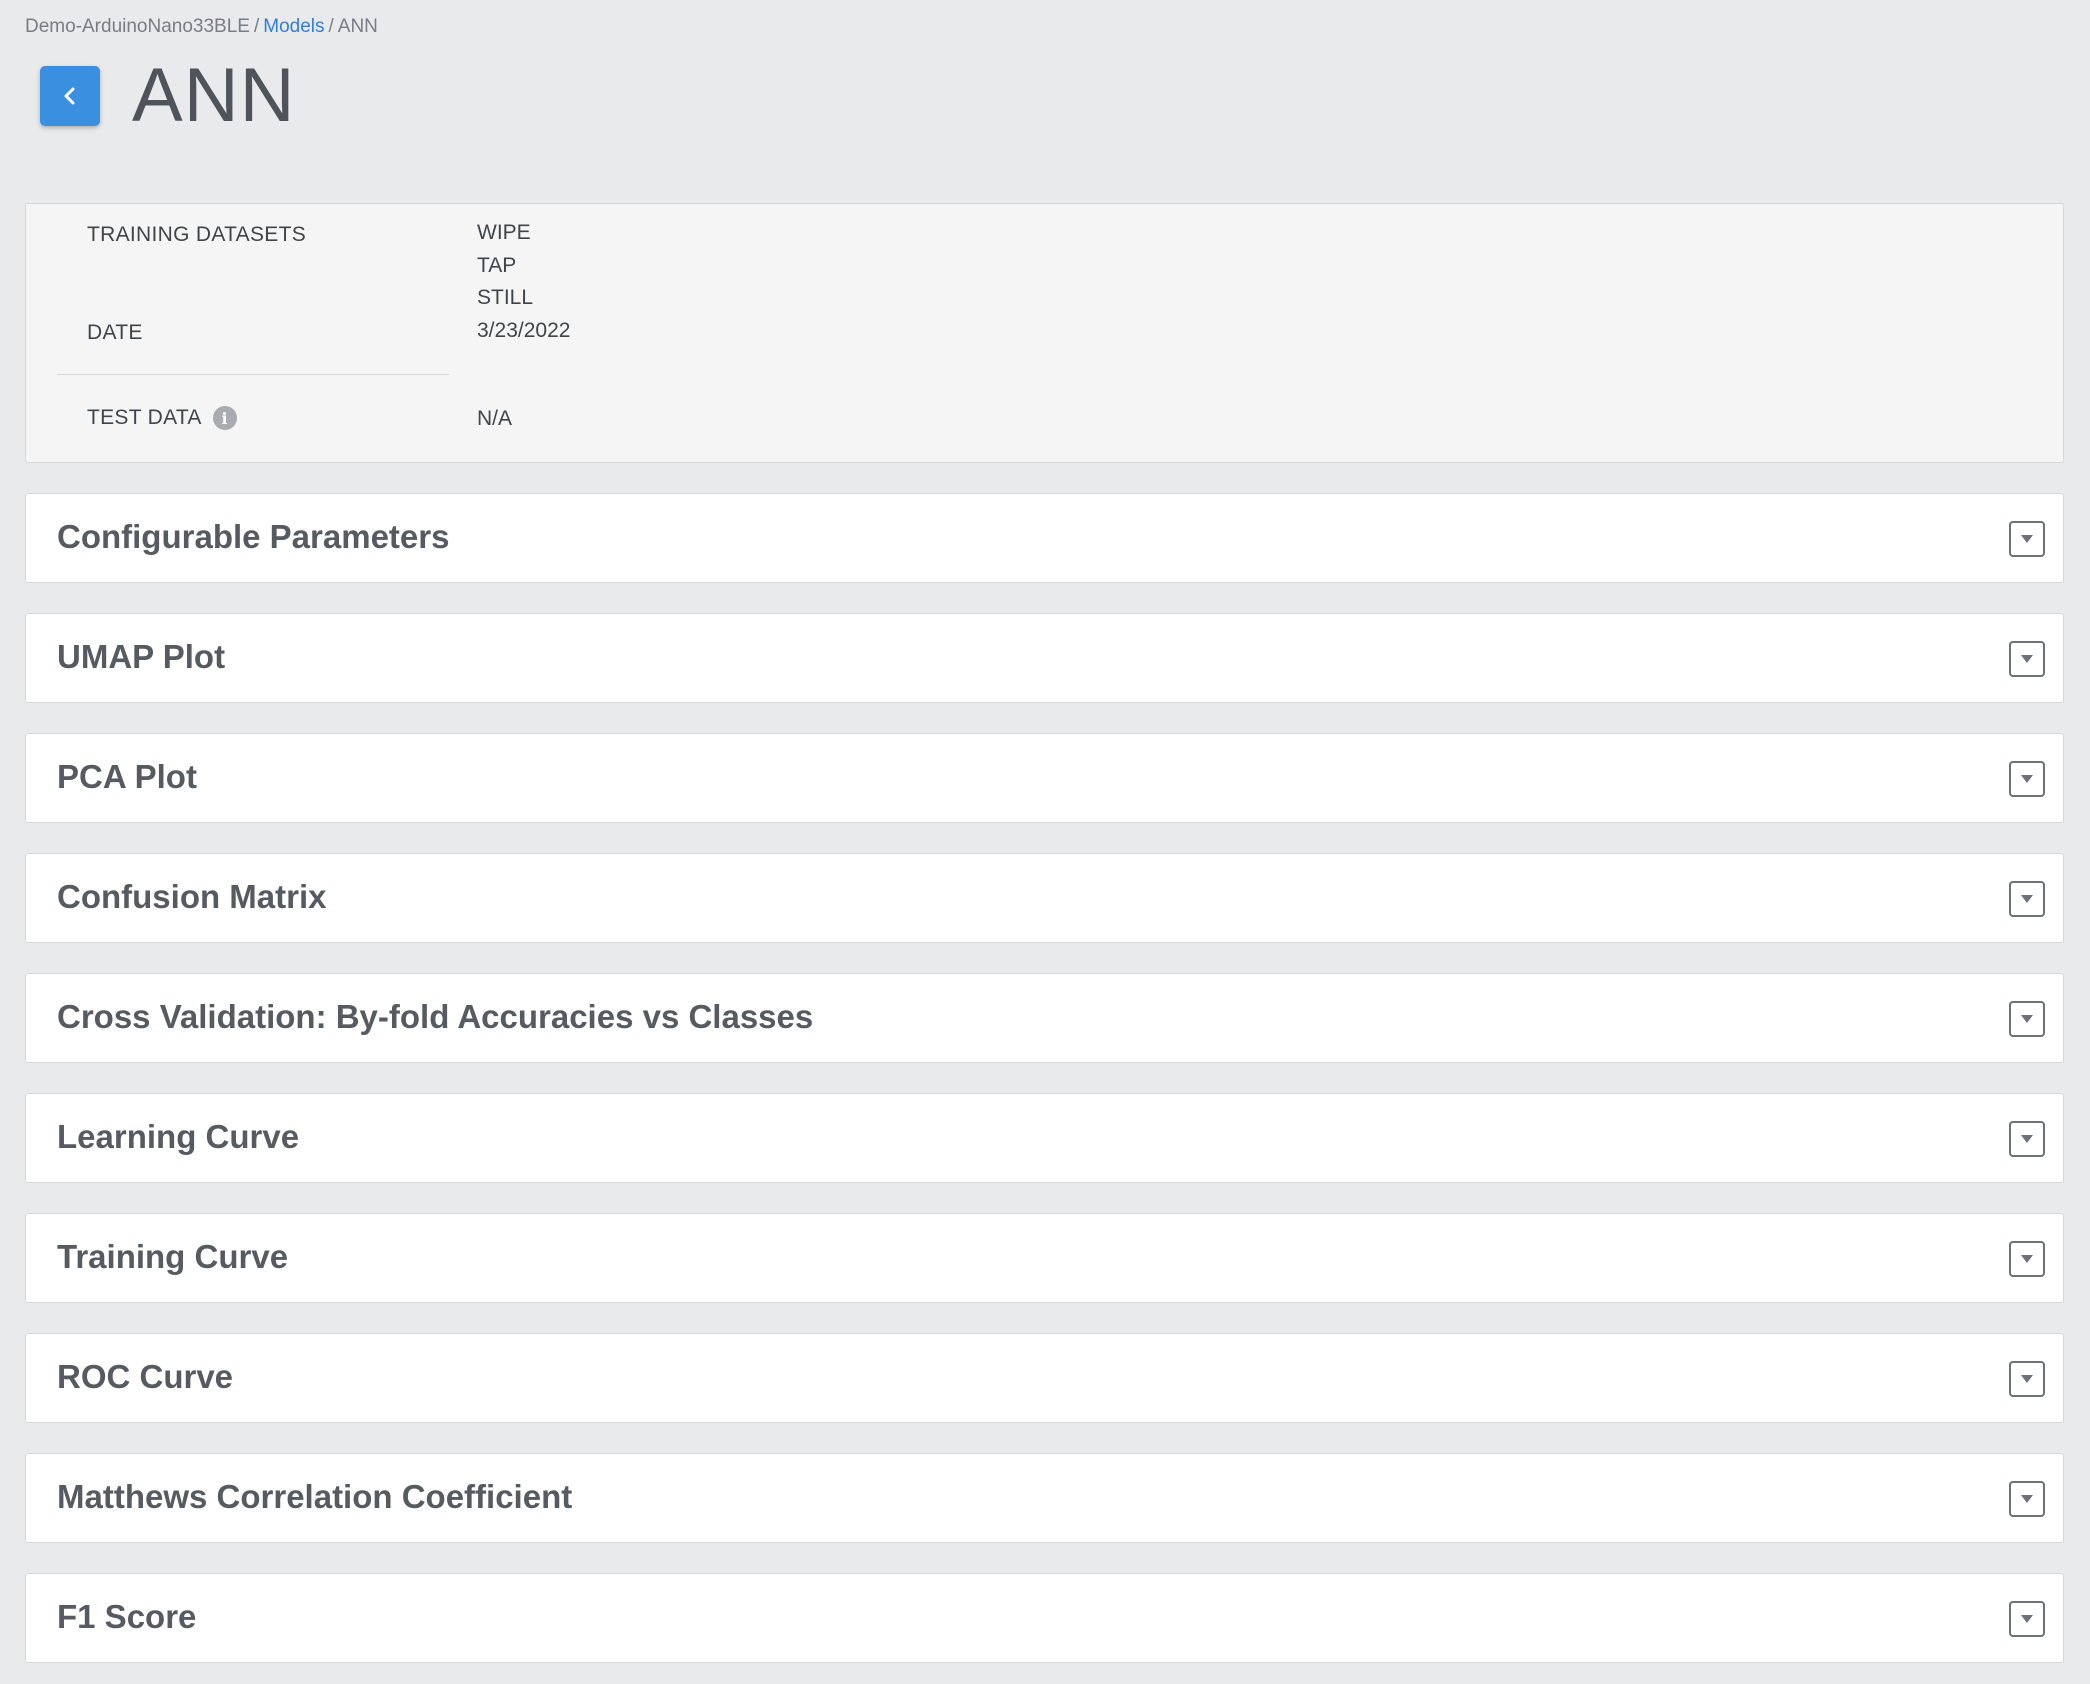 The height and width of the screenshot is (1684, 2090). I want to click on test-data-label-row: TEST DATA i, so click(162, 418).